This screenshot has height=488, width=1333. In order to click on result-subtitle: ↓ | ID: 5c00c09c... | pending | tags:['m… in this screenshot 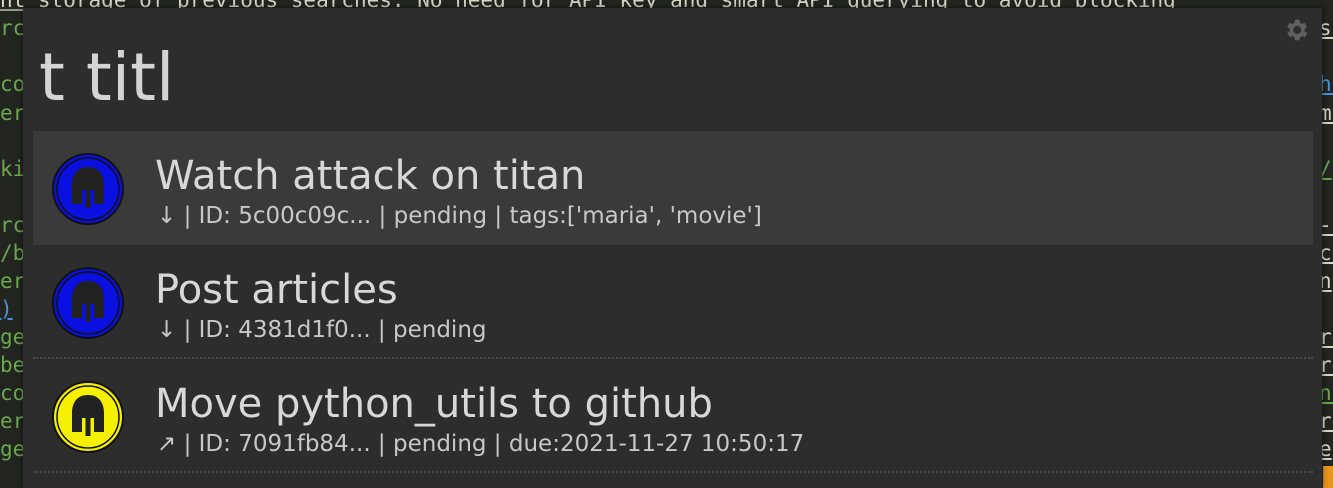, I will do `click(459, 216)`.